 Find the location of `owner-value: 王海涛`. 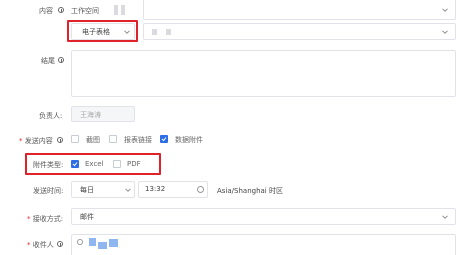

owner-value: 王海涛 is located at coordinates (90, 115).